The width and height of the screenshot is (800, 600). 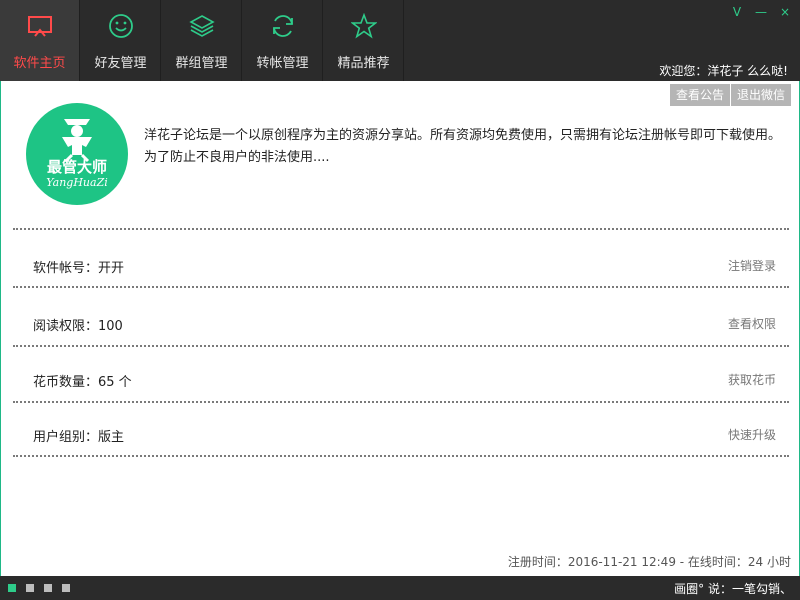 I want to click on registration-info: 注册时间：2016-11-21 12:49 - 在线时间：24 小时, so click(x=649, y=562).